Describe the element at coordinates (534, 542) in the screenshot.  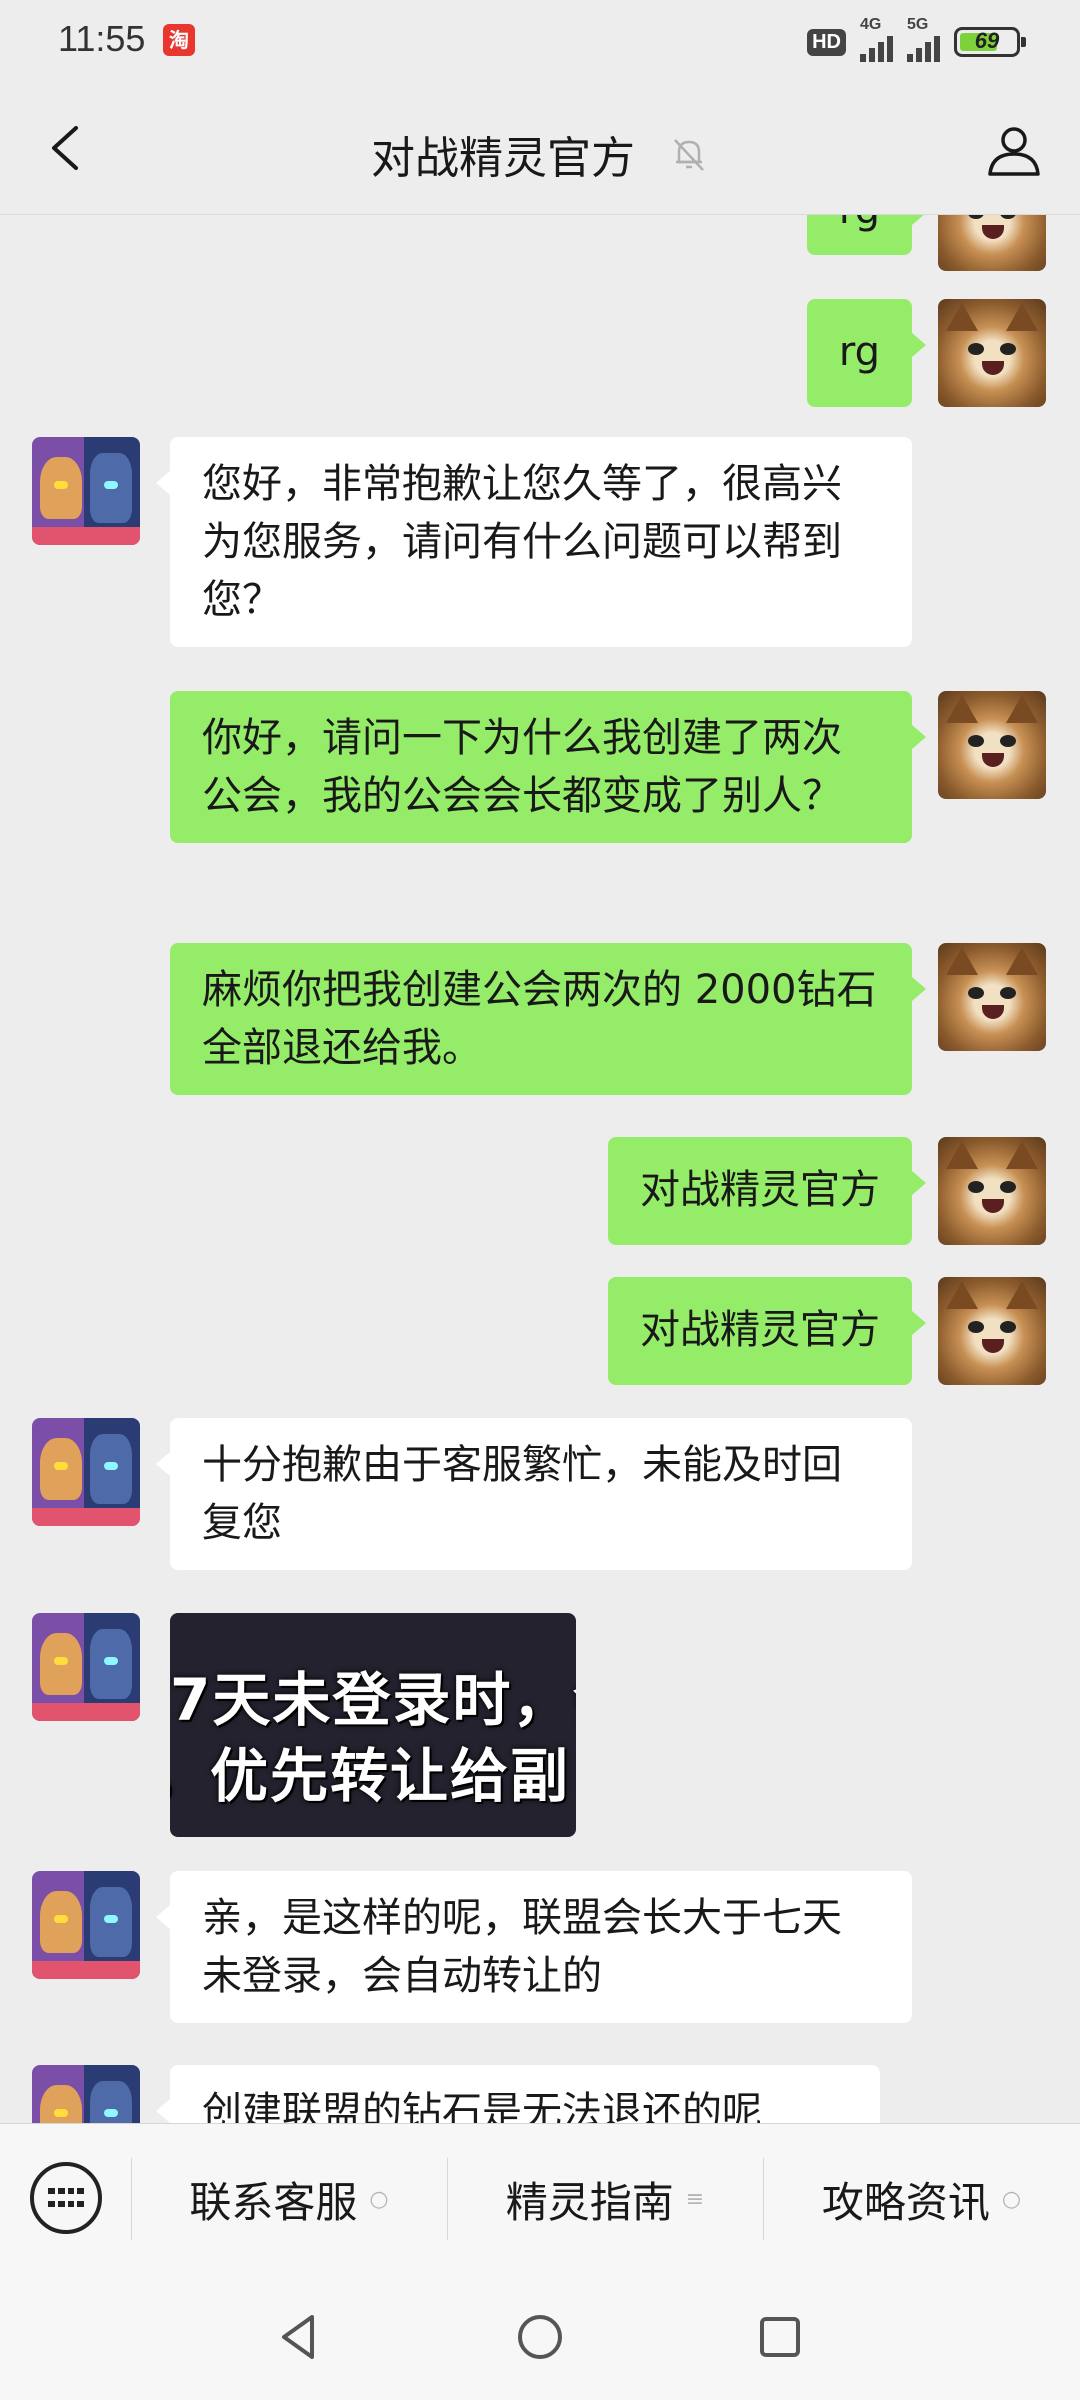
I see `message-bubble-incoming: 您好，非常抱歉让您久等了，很高兴为您服务，请问有什么问题可以帮到您？` at that location.